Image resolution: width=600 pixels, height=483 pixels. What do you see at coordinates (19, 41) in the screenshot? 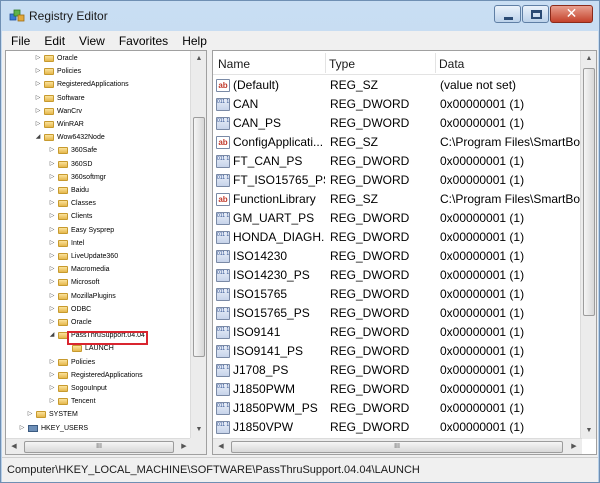
I see `menu-file: File` at bounding box center [19, 41].